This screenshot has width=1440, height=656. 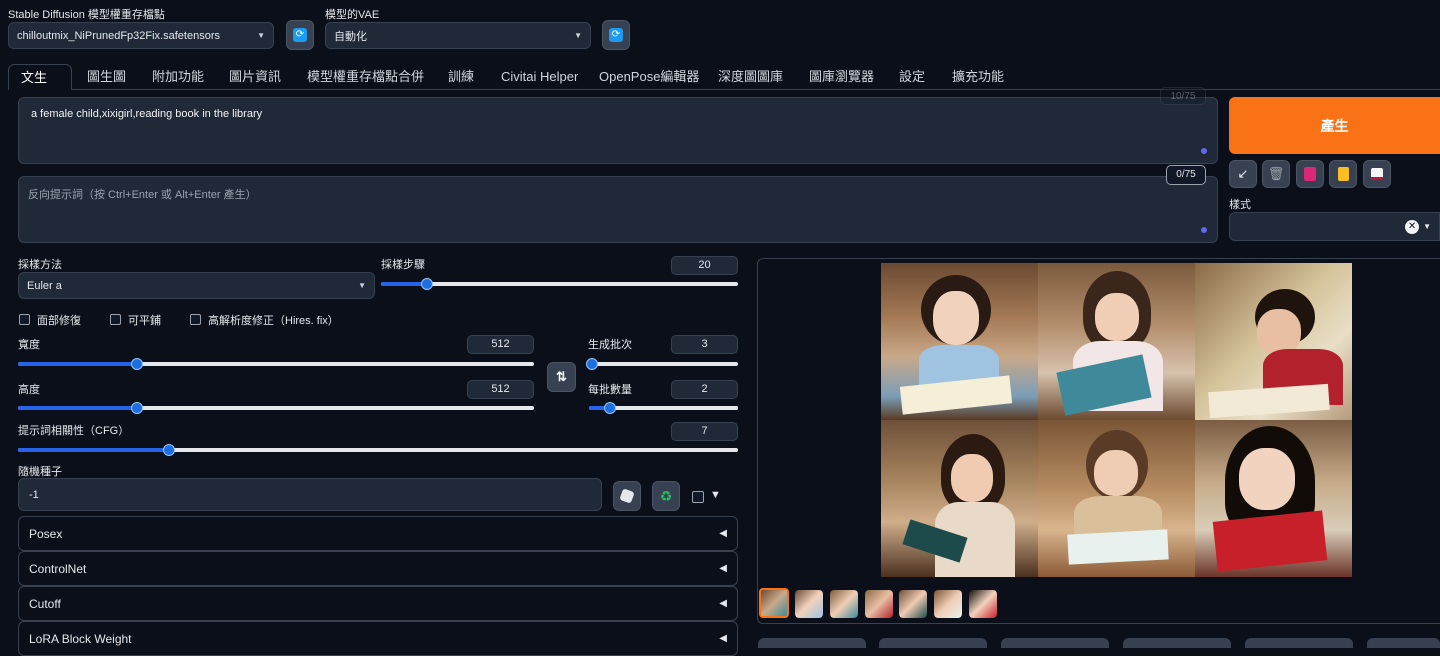 I want to click on extra-networks-button, so click(x=1310, y=174).